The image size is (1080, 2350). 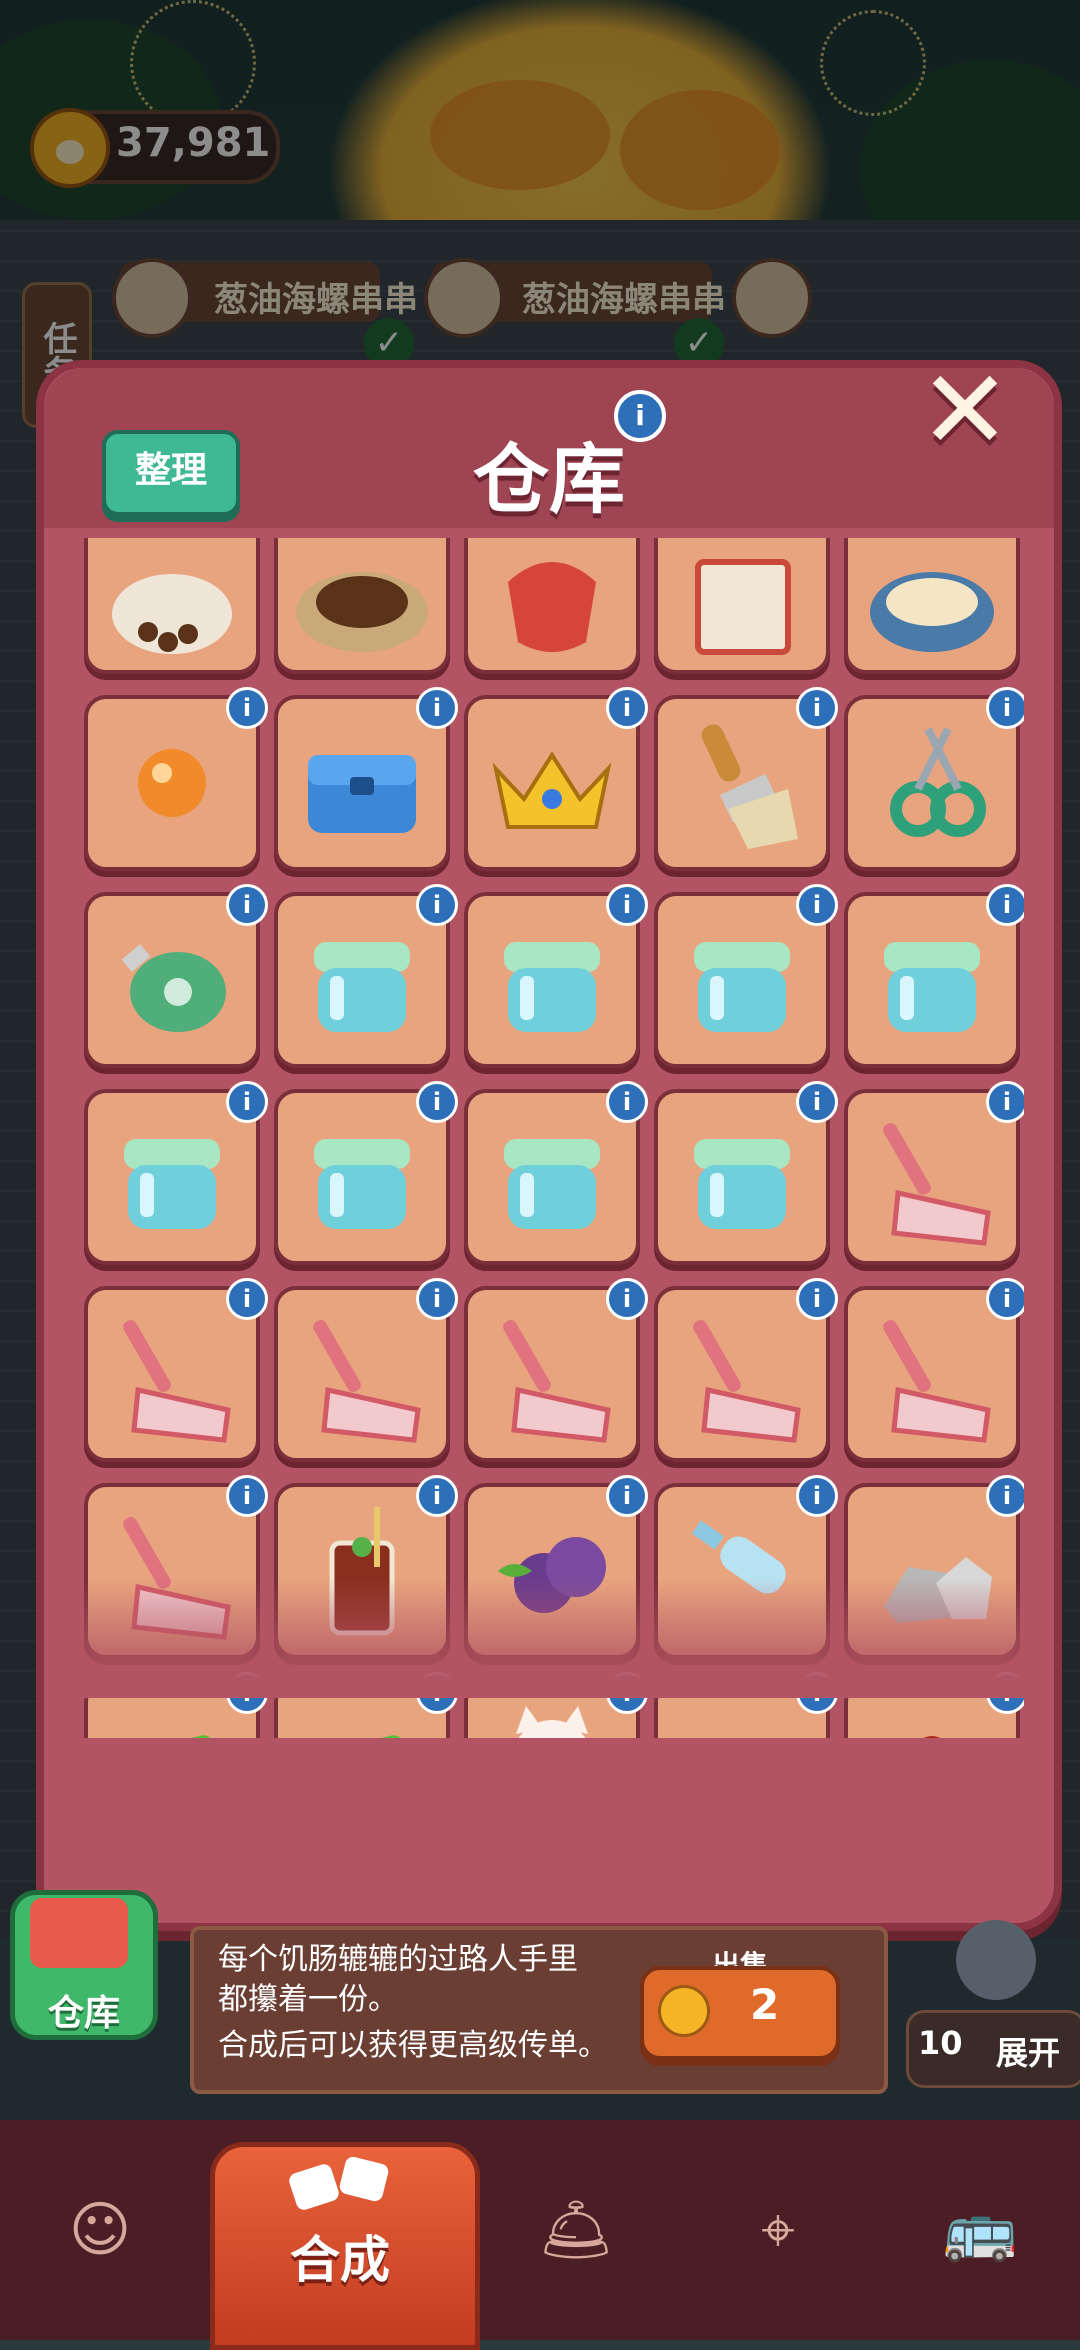 What do you see at coordinates (940, 2043) in the screenshot?
I see `expand-count: 10` at bounding box center [940, 2043].